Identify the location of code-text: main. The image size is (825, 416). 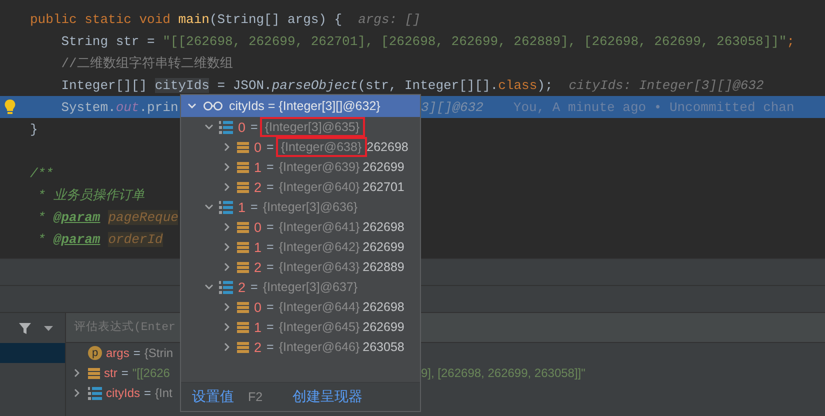
(194, 19).